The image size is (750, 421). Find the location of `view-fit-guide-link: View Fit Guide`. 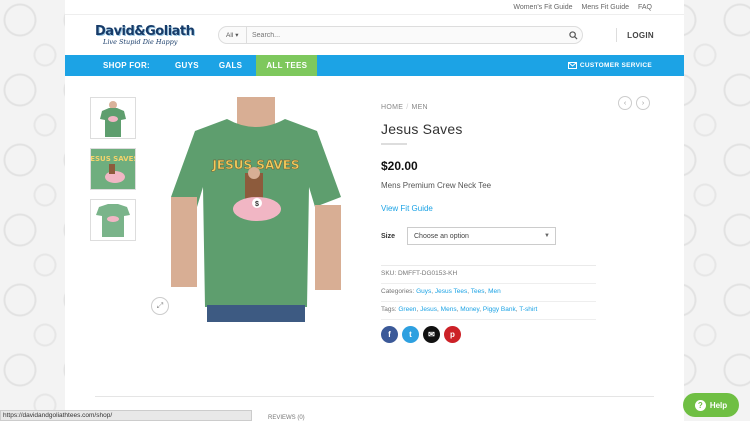

view-fit-guide-link: View Fit Guide is located at coordinates (488, 208).